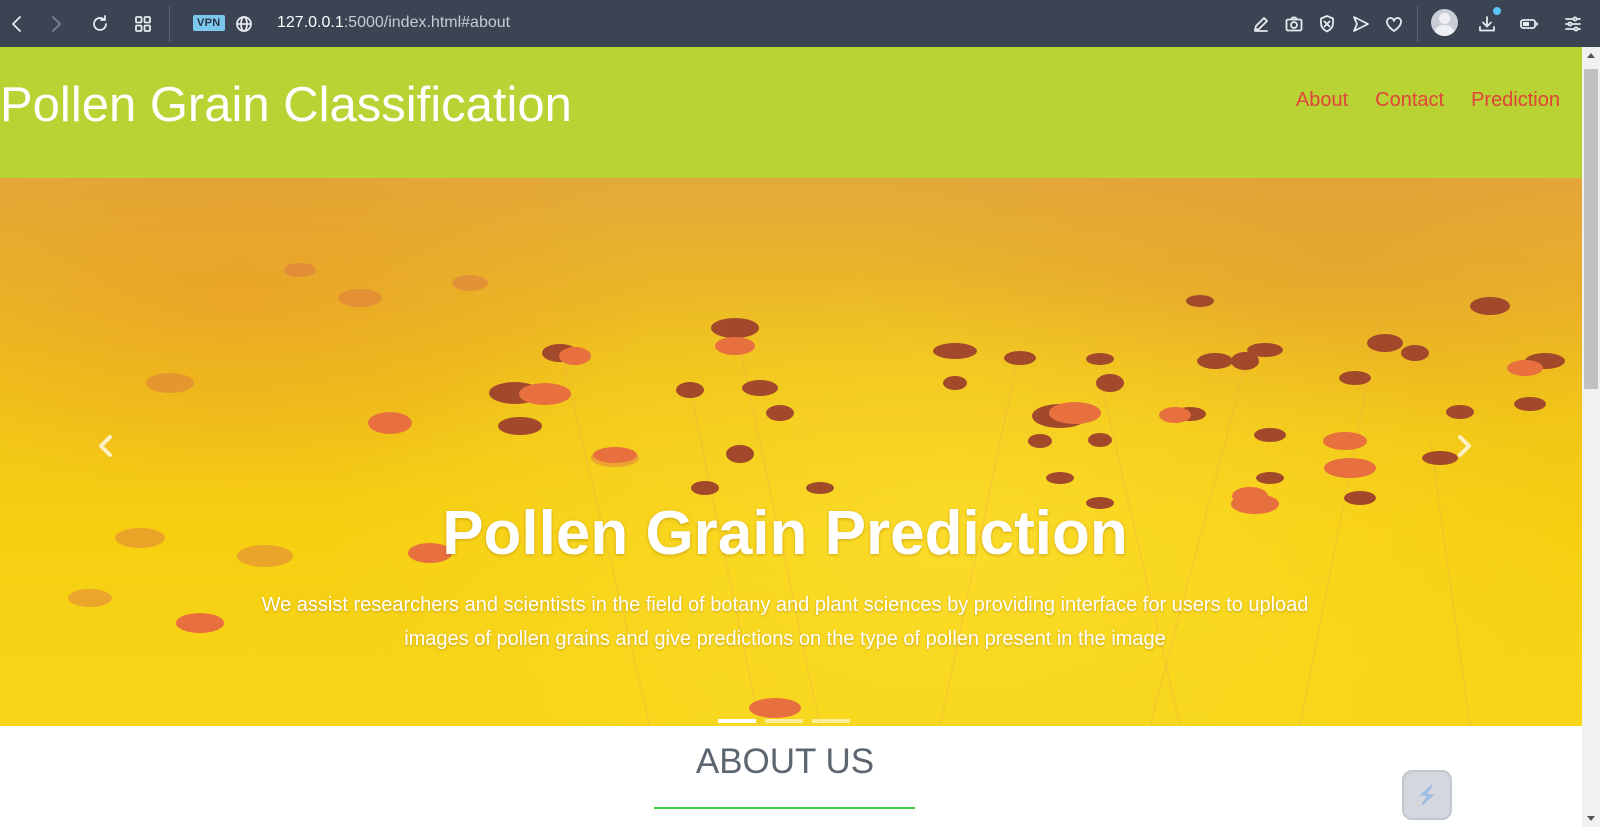  Describe the element at coordinates (1591, 818) in the screenshot. I see `scroll-down-icon` at that location.